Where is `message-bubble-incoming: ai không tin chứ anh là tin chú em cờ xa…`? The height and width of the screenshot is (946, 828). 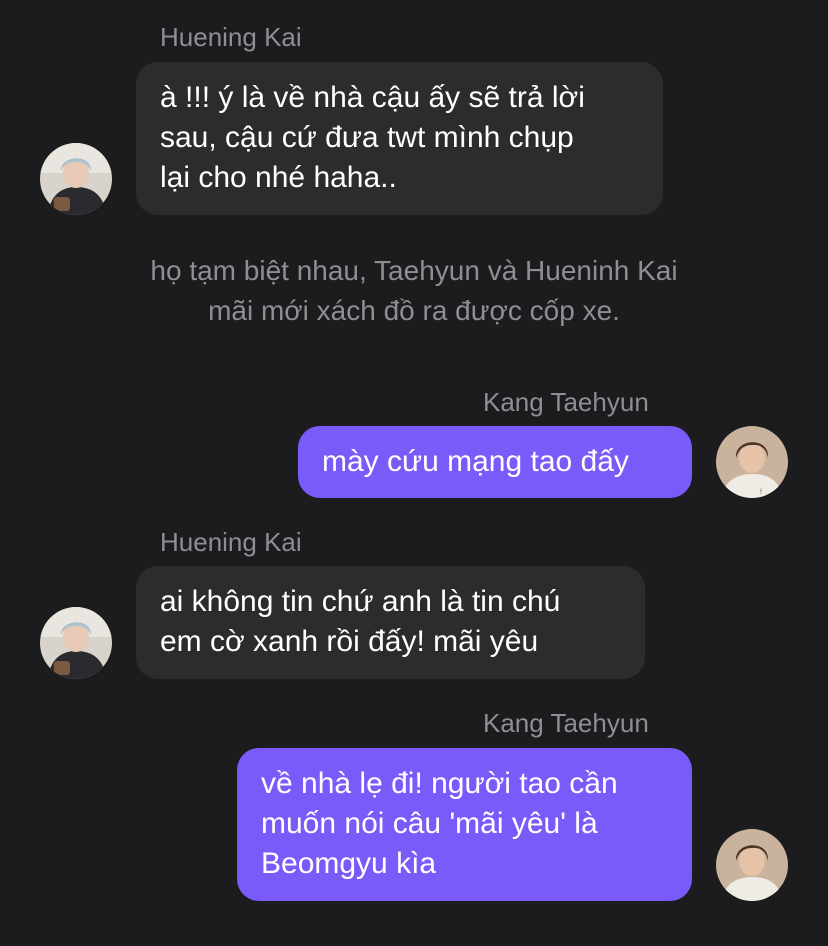 message-bubble-incoming: ai không tin chứ anh là tin chú em cờ xa… is located at coordinates (390, 622).